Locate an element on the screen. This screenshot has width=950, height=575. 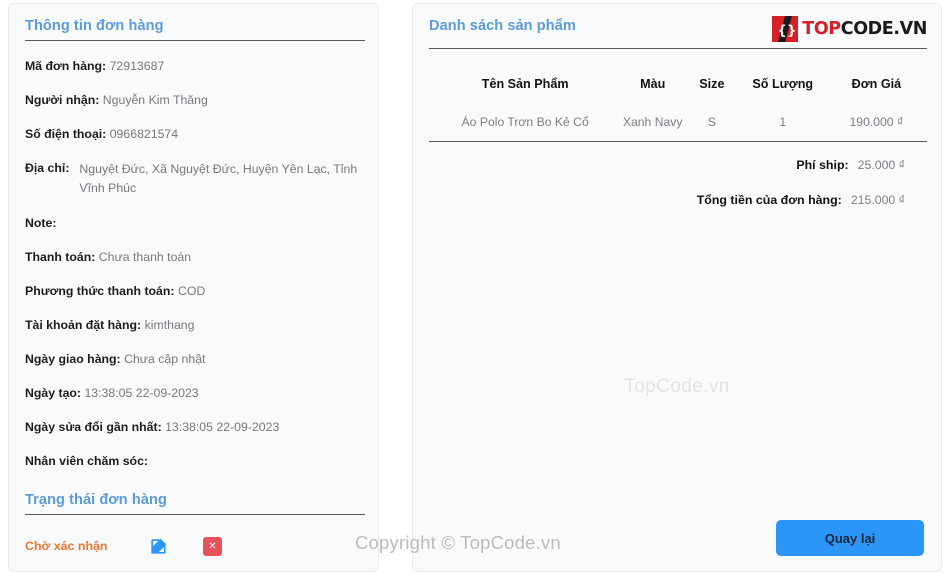
field-label: Tài khoản đặt hàng: is located at coordinates (83, 325).